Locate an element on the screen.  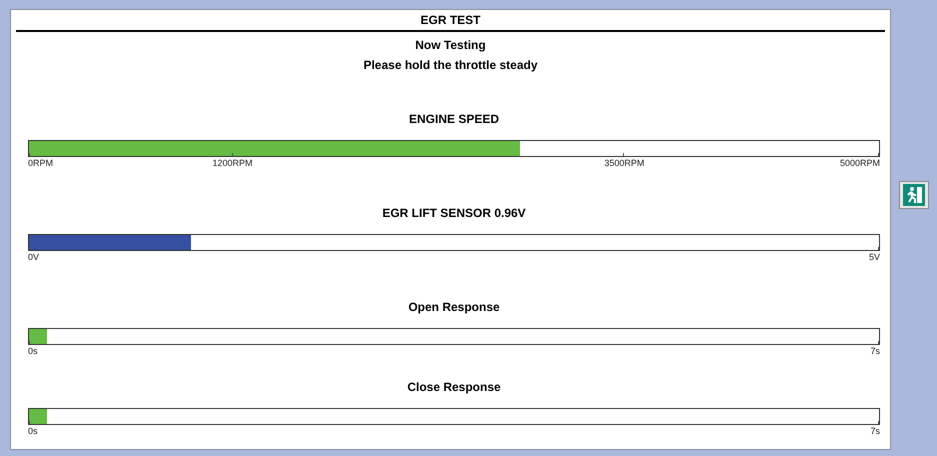
status-heading: Now Testing is located at coordinates (450, 45).